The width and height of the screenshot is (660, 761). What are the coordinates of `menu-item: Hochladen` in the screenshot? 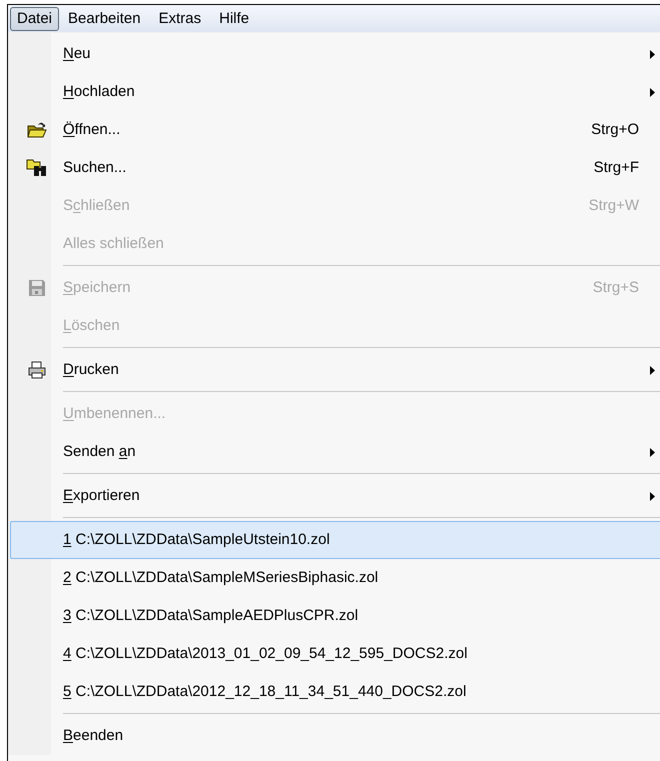 It's located at (335, 92).